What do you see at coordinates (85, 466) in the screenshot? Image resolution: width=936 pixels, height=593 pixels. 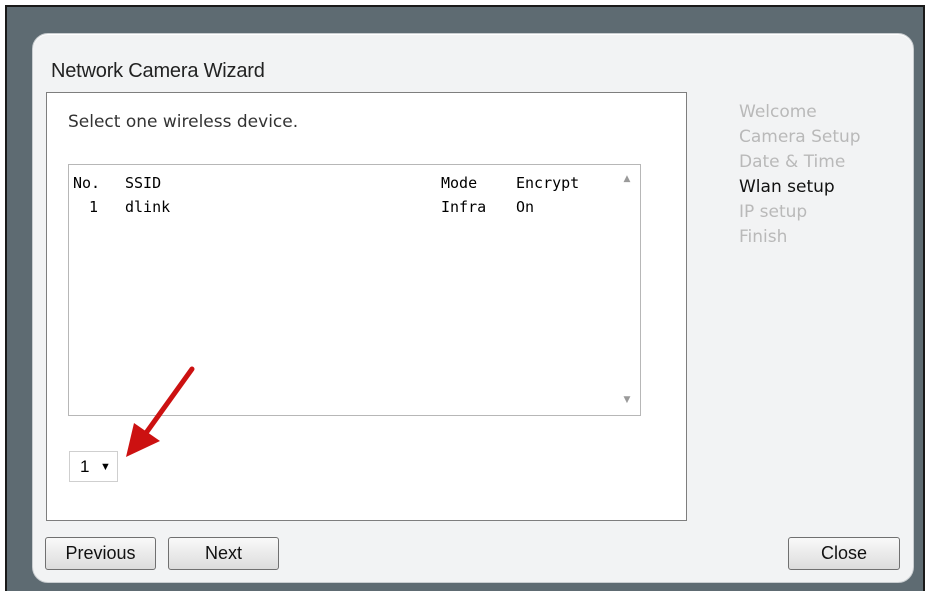 I see `select-value: 1` at bounding box center [85, 466].